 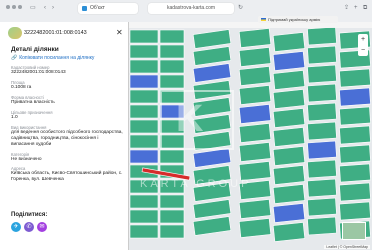 I want to click on field-value-cadastral: 3222482001:01:008:0143, so click(x=38, y=72).